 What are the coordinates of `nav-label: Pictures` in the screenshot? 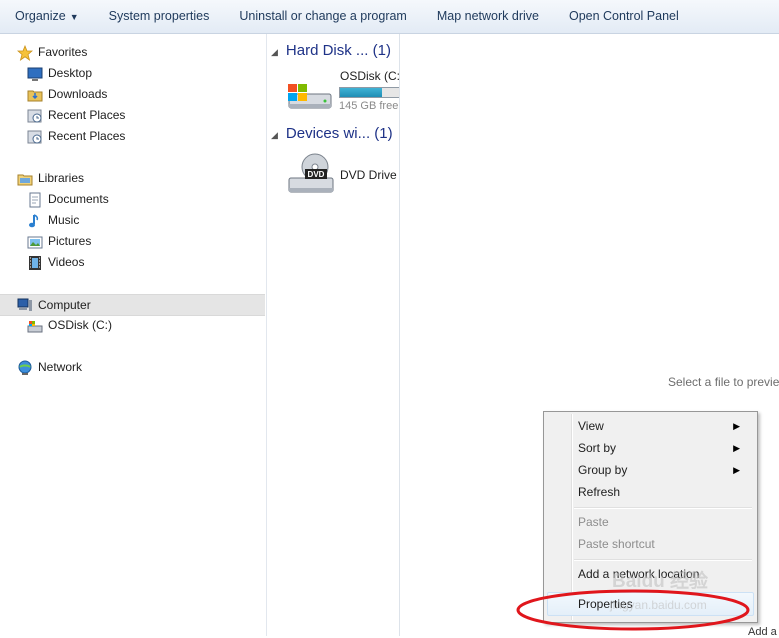 It's located at (70, 241).